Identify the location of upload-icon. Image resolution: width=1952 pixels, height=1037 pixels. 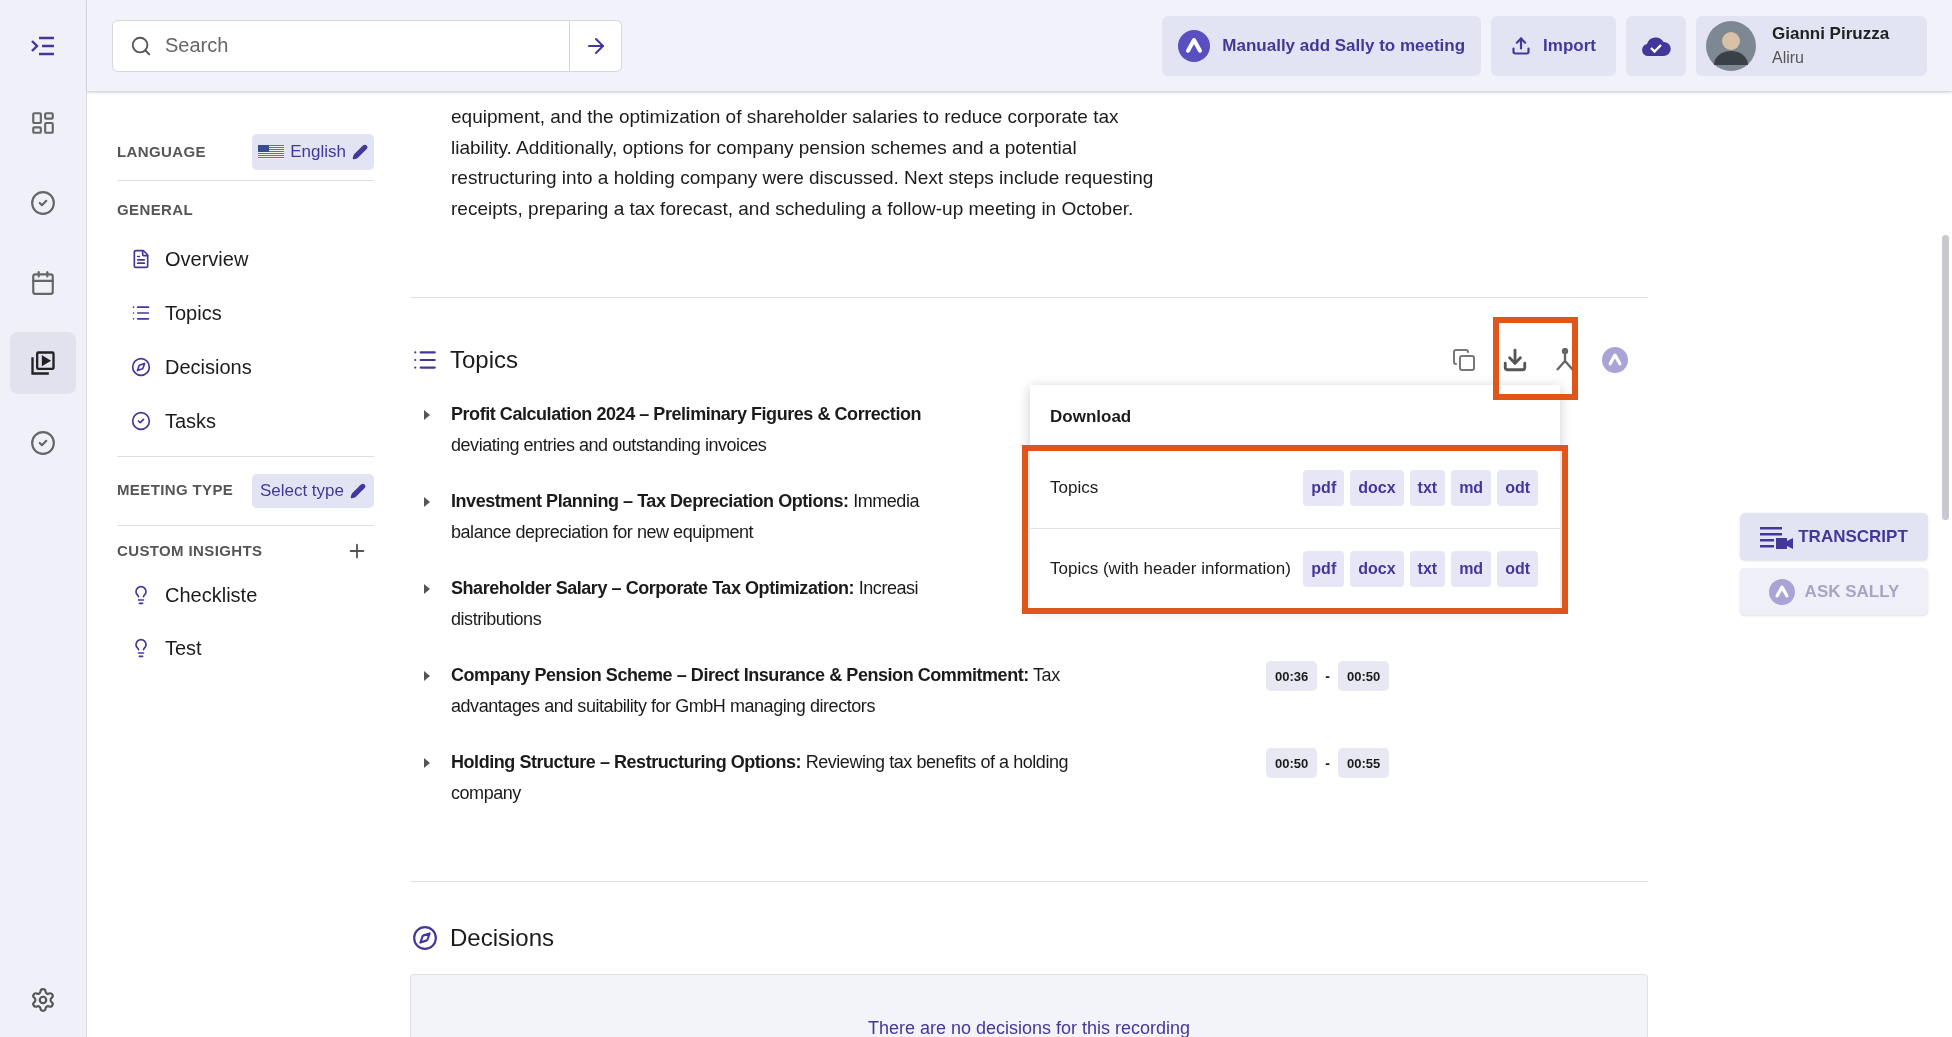
(1521, 45).